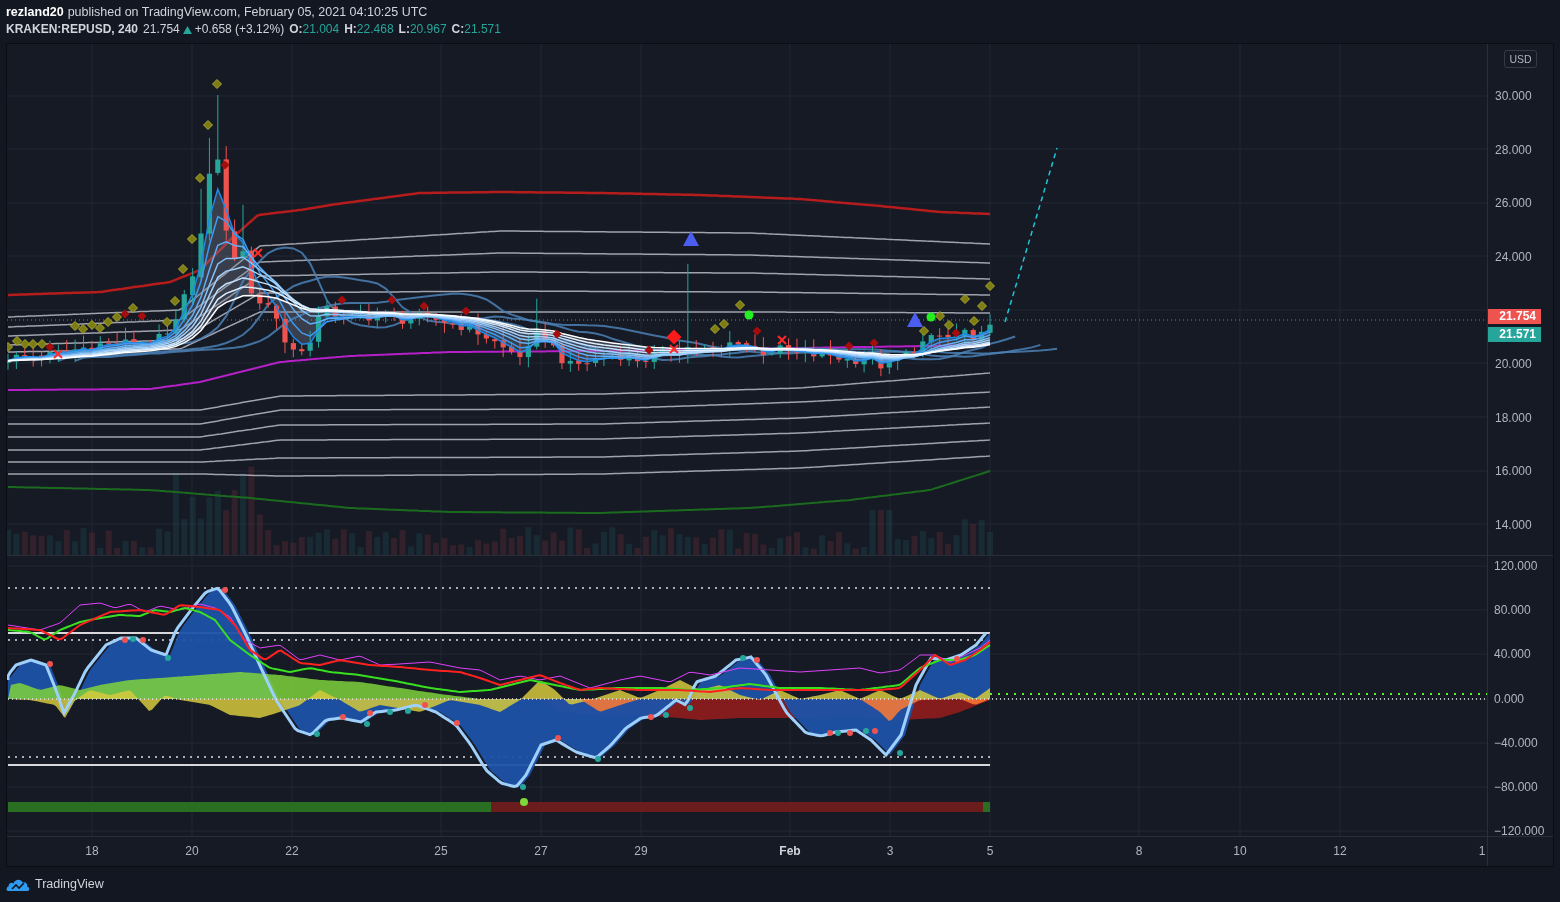 Image resolution: width=1560 pixels, height=902 pixels. I want to click on time-tick-label: 12, so click(1340, 851).